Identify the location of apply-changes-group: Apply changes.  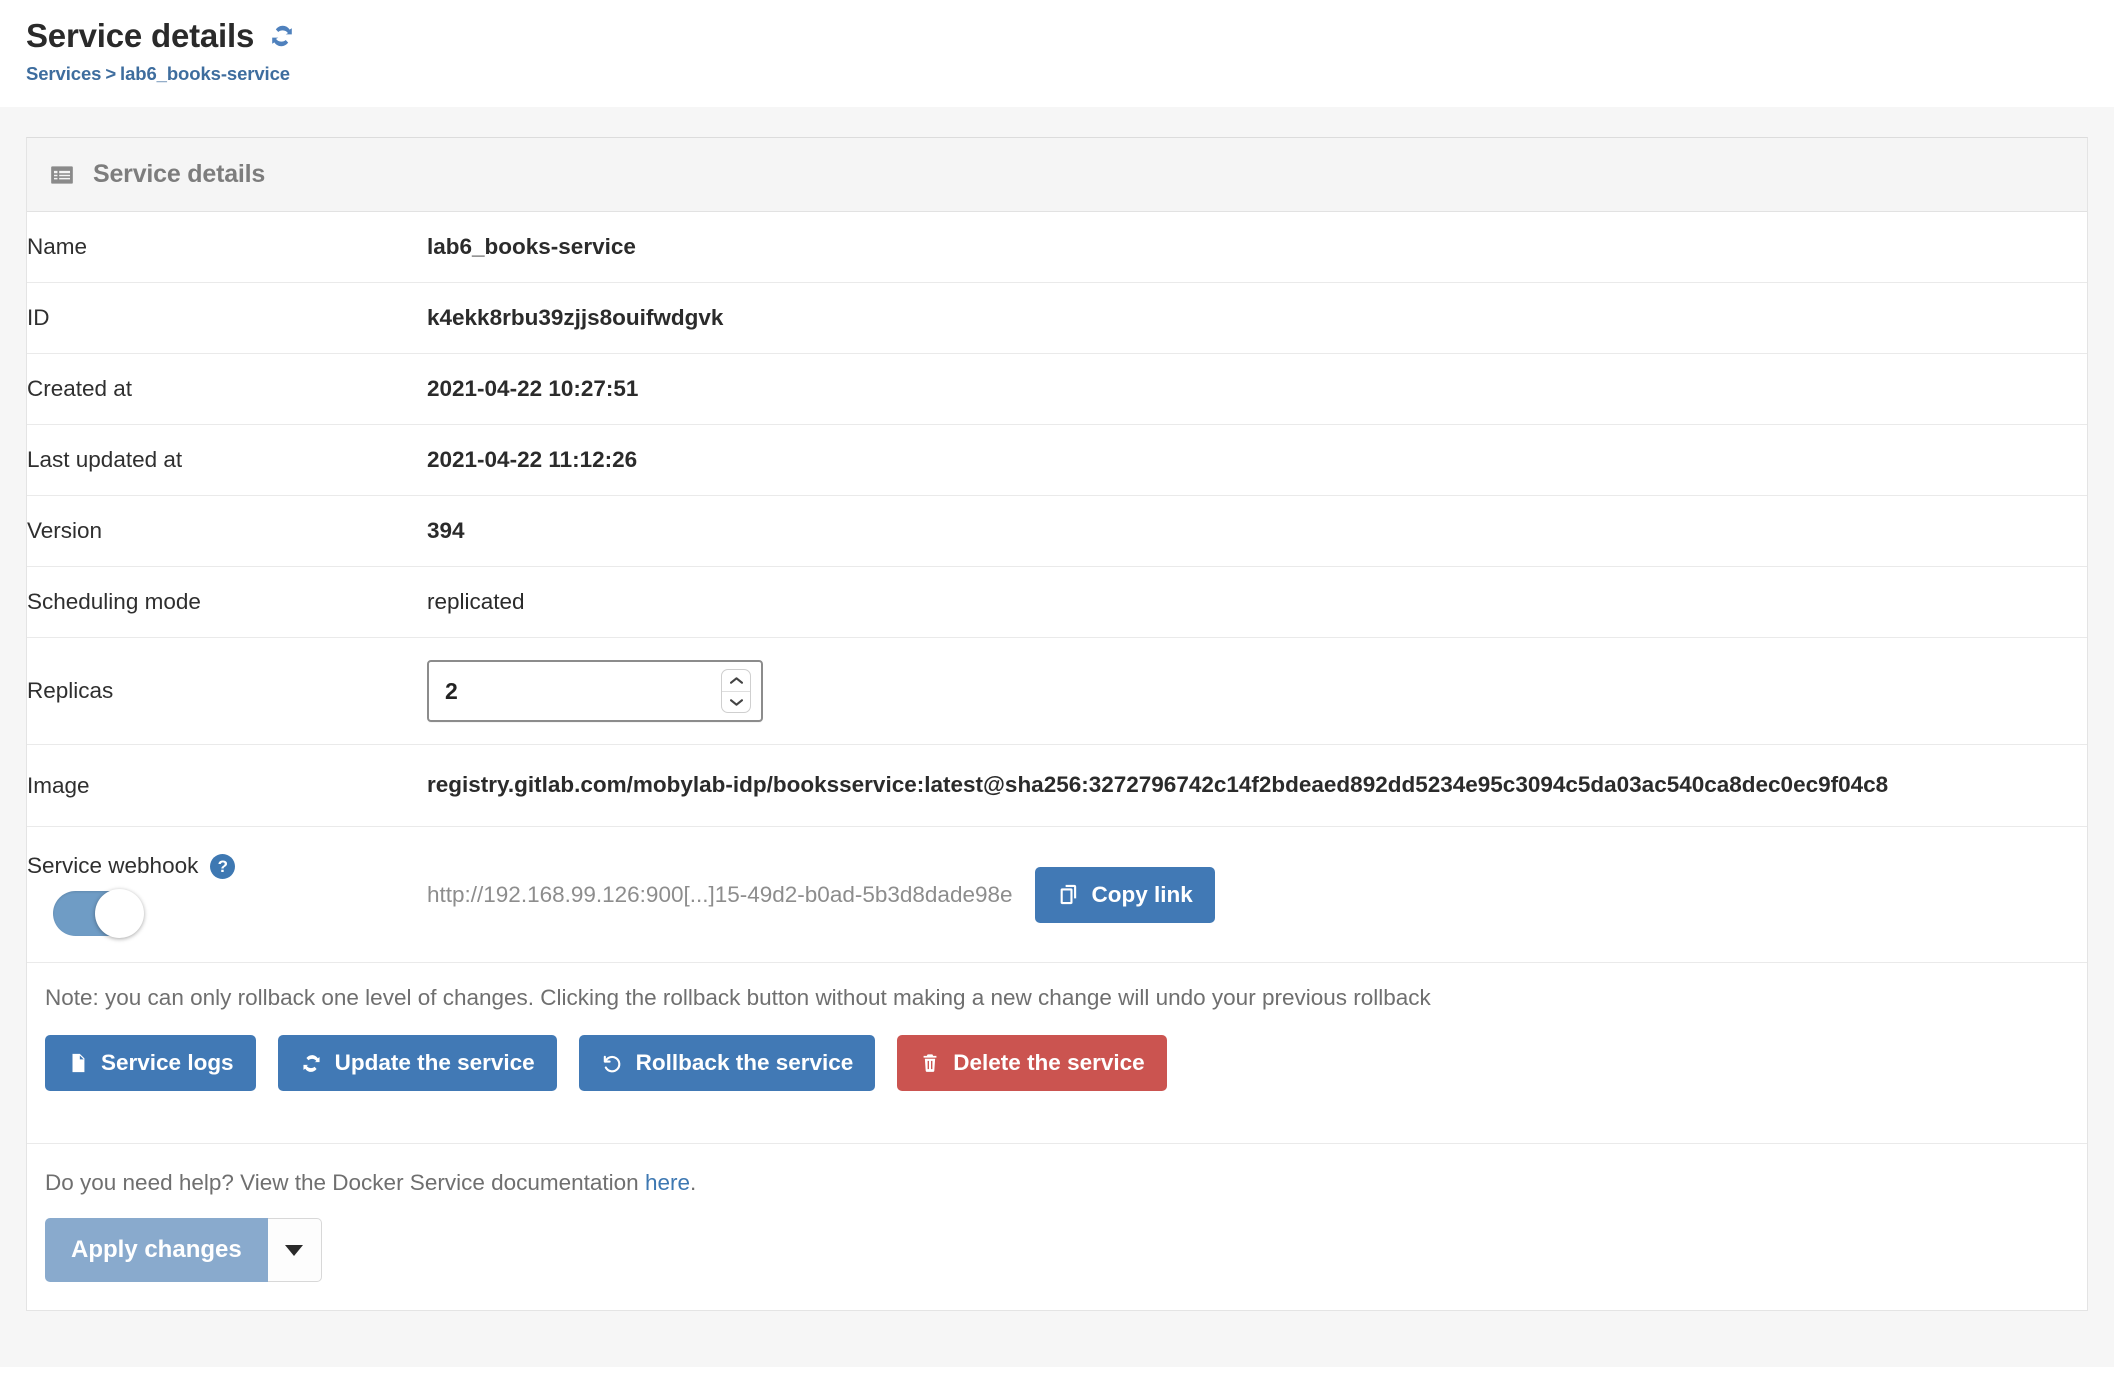
(183, 1250).